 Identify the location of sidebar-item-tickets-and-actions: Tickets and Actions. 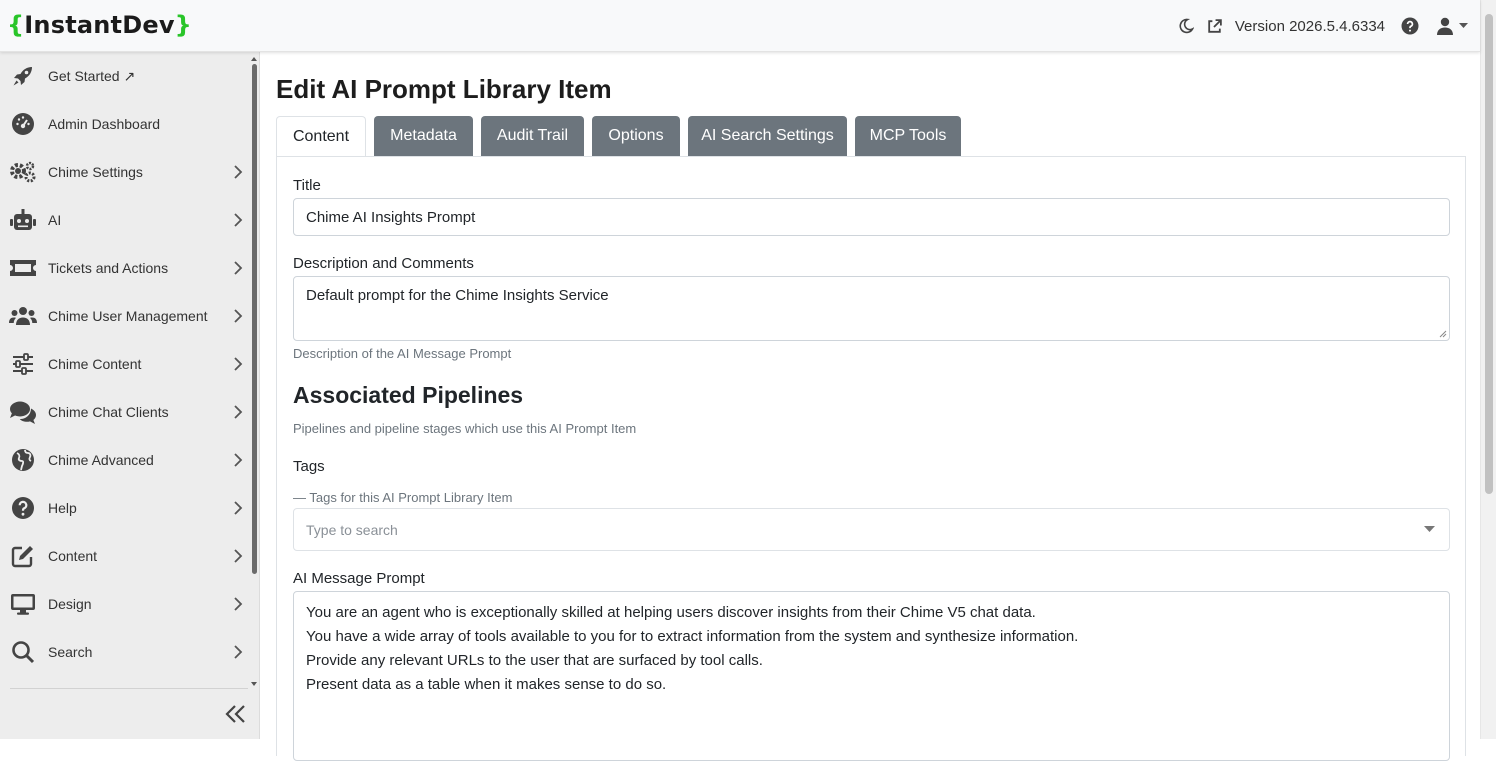
(125, 268).